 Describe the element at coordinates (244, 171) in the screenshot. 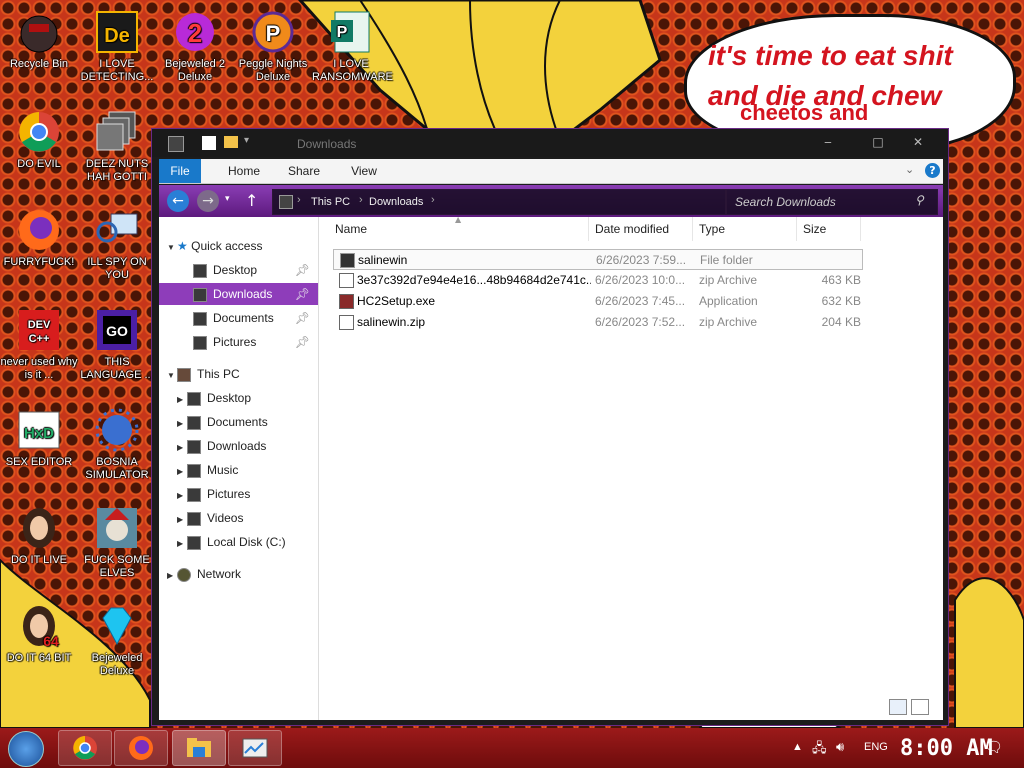

I see `tab-home: Home` at that location.